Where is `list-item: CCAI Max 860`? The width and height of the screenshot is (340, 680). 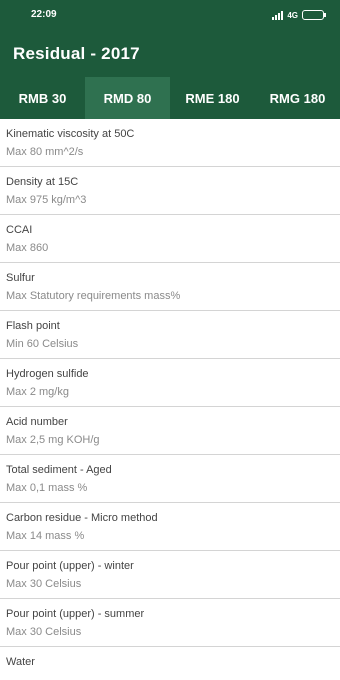
list-item: CCAI Max 860 is located at coordinates (170, 239).